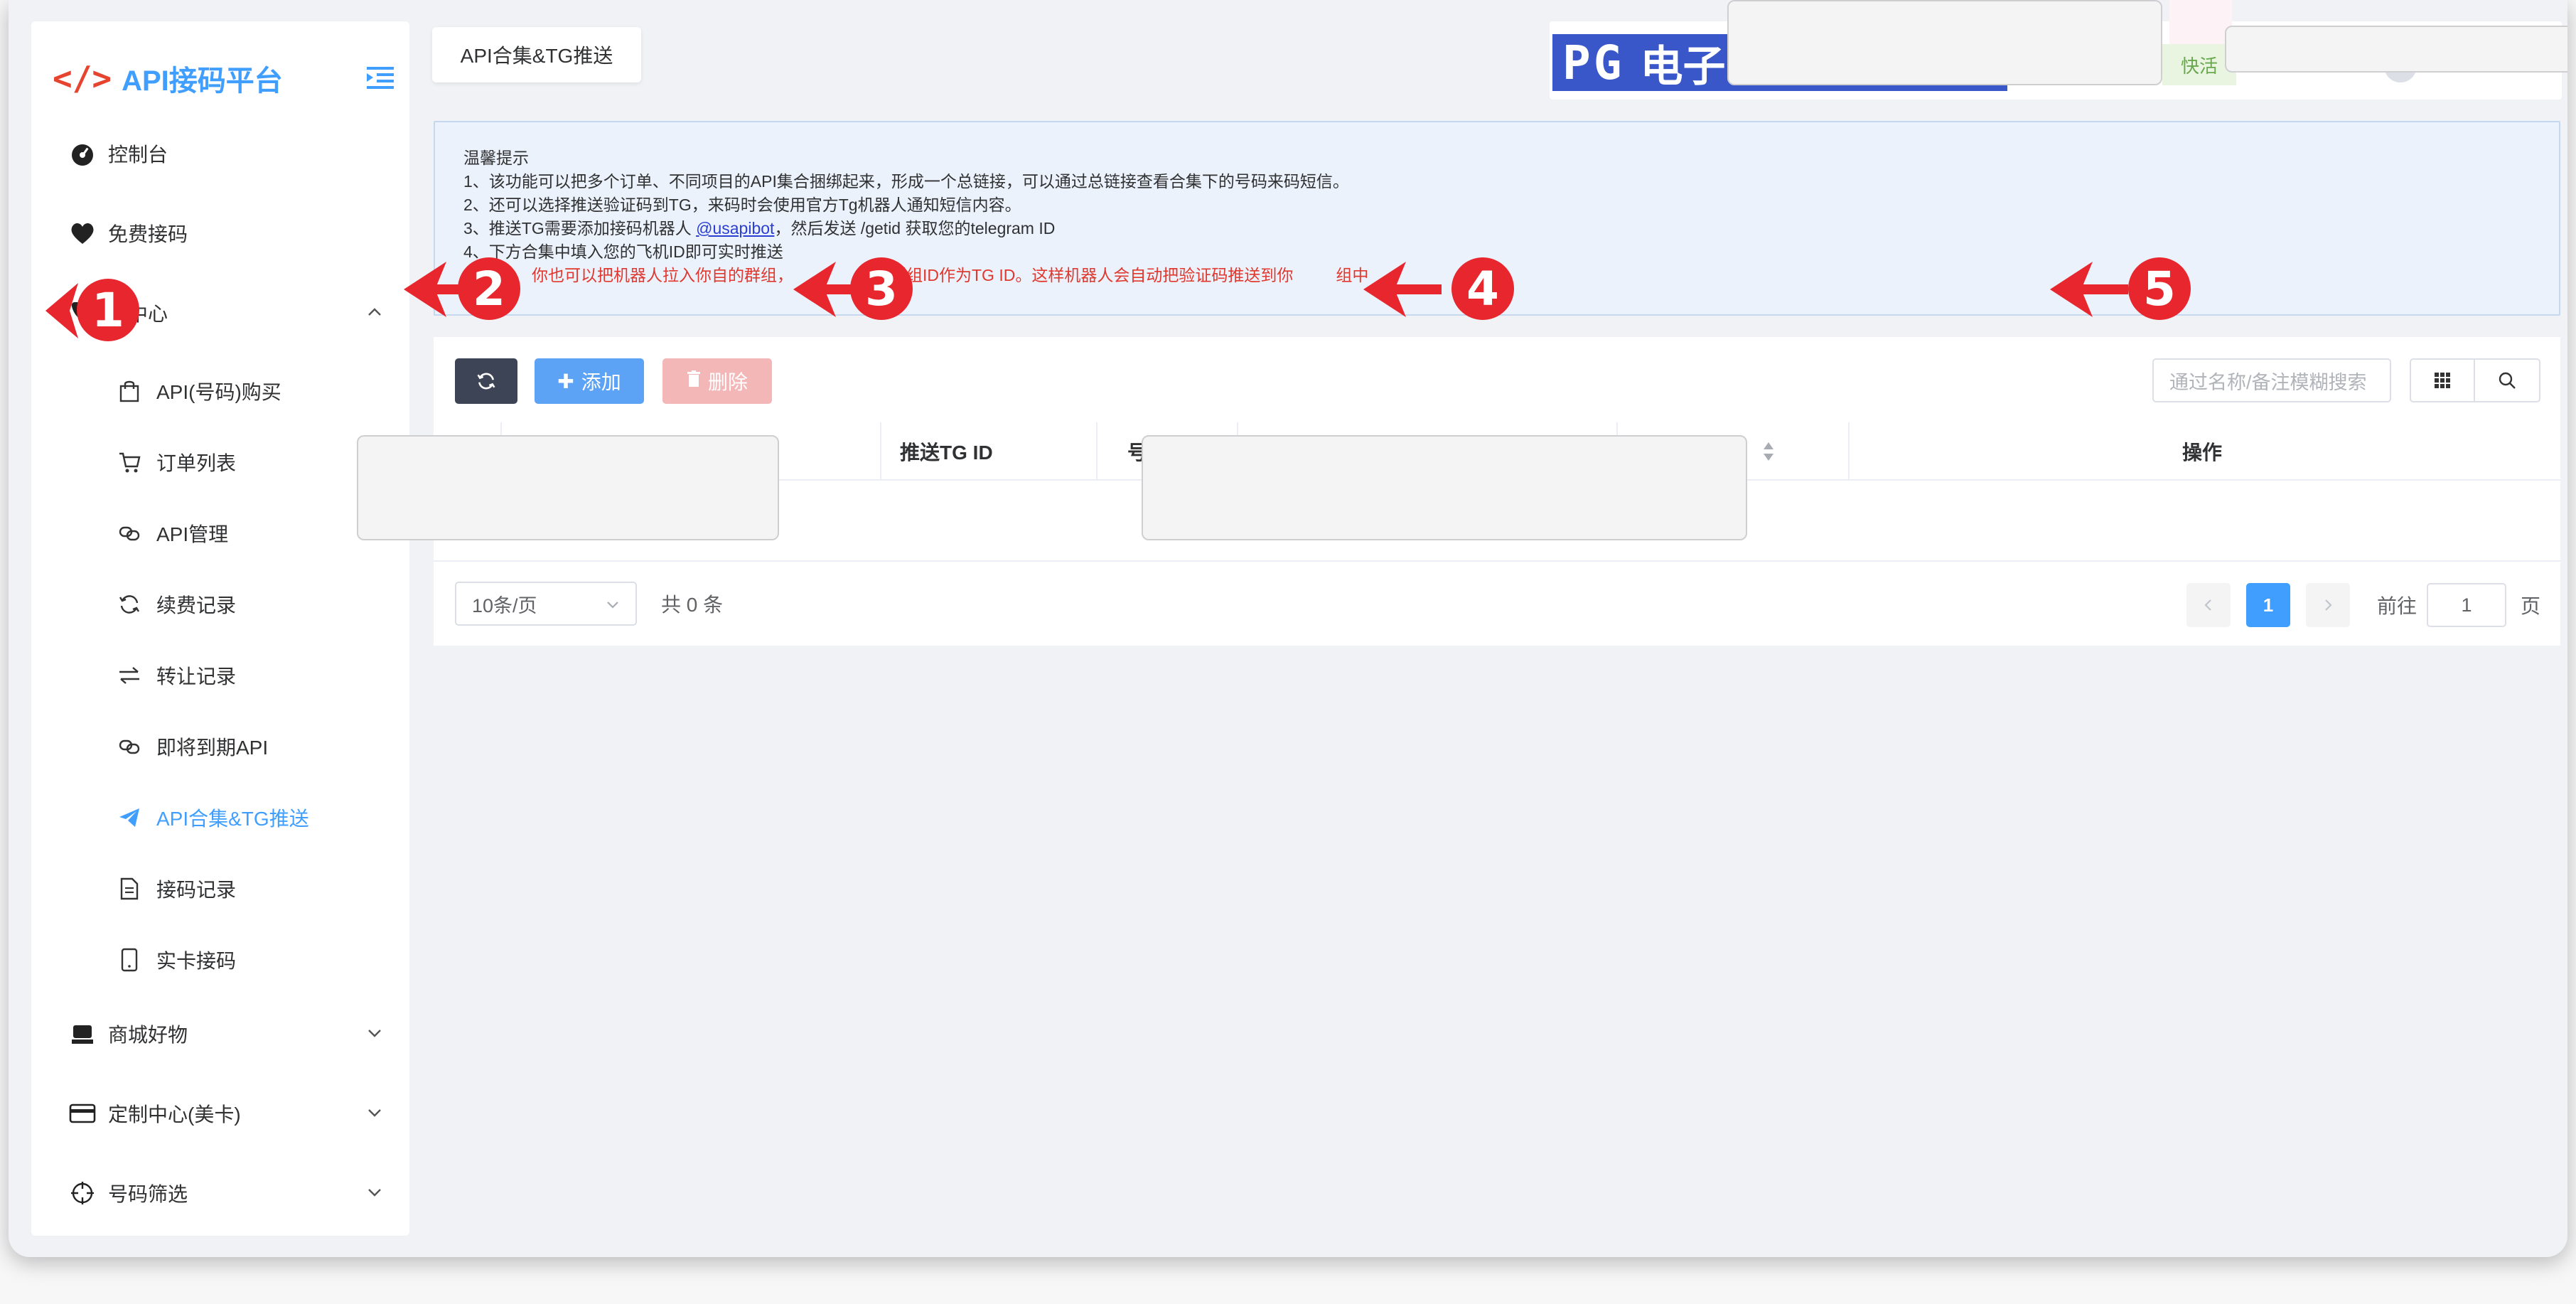  Describe the element at coordinates (601, 382) in the screenshot. I see `add-button-label: 添加` at that location.